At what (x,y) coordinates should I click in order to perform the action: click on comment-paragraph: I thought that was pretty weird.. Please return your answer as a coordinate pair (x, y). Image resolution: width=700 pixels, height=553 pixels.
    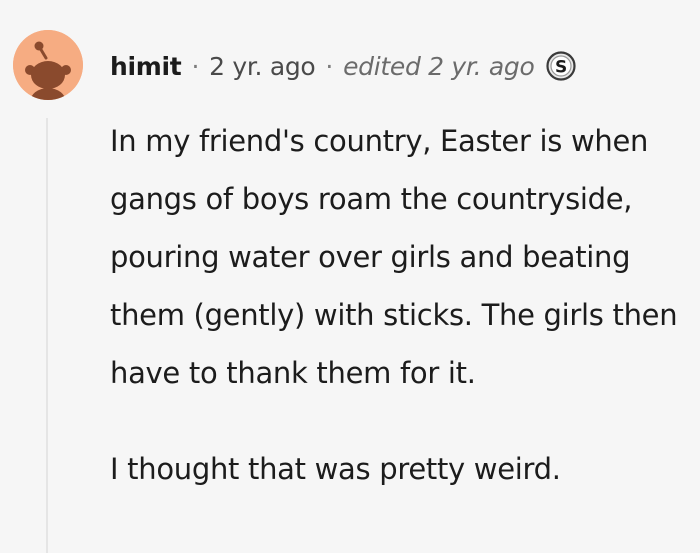
    Looking at the image, I should click on (335, 469).